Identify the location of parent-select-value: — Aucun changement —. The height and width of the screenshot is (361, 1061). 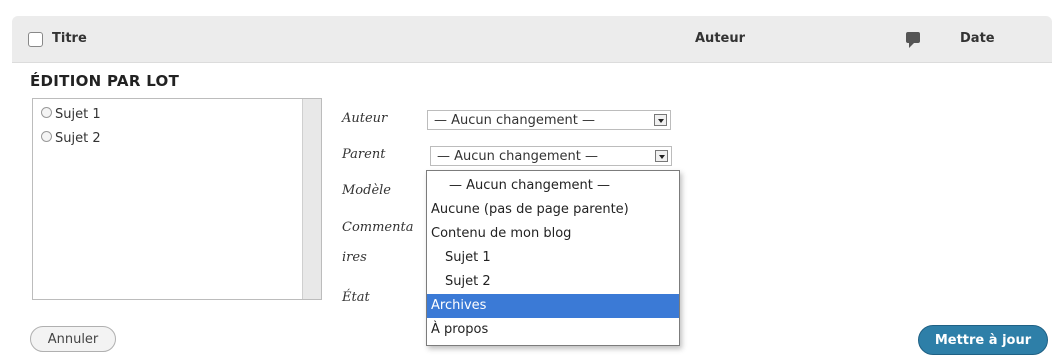
(517, 156).